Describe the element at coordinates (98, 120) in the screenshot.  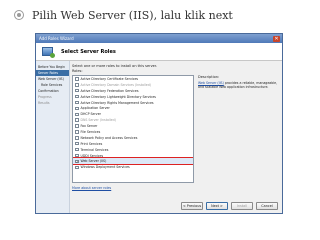
I see `role-label: DNS Server (Installed)` at that location.